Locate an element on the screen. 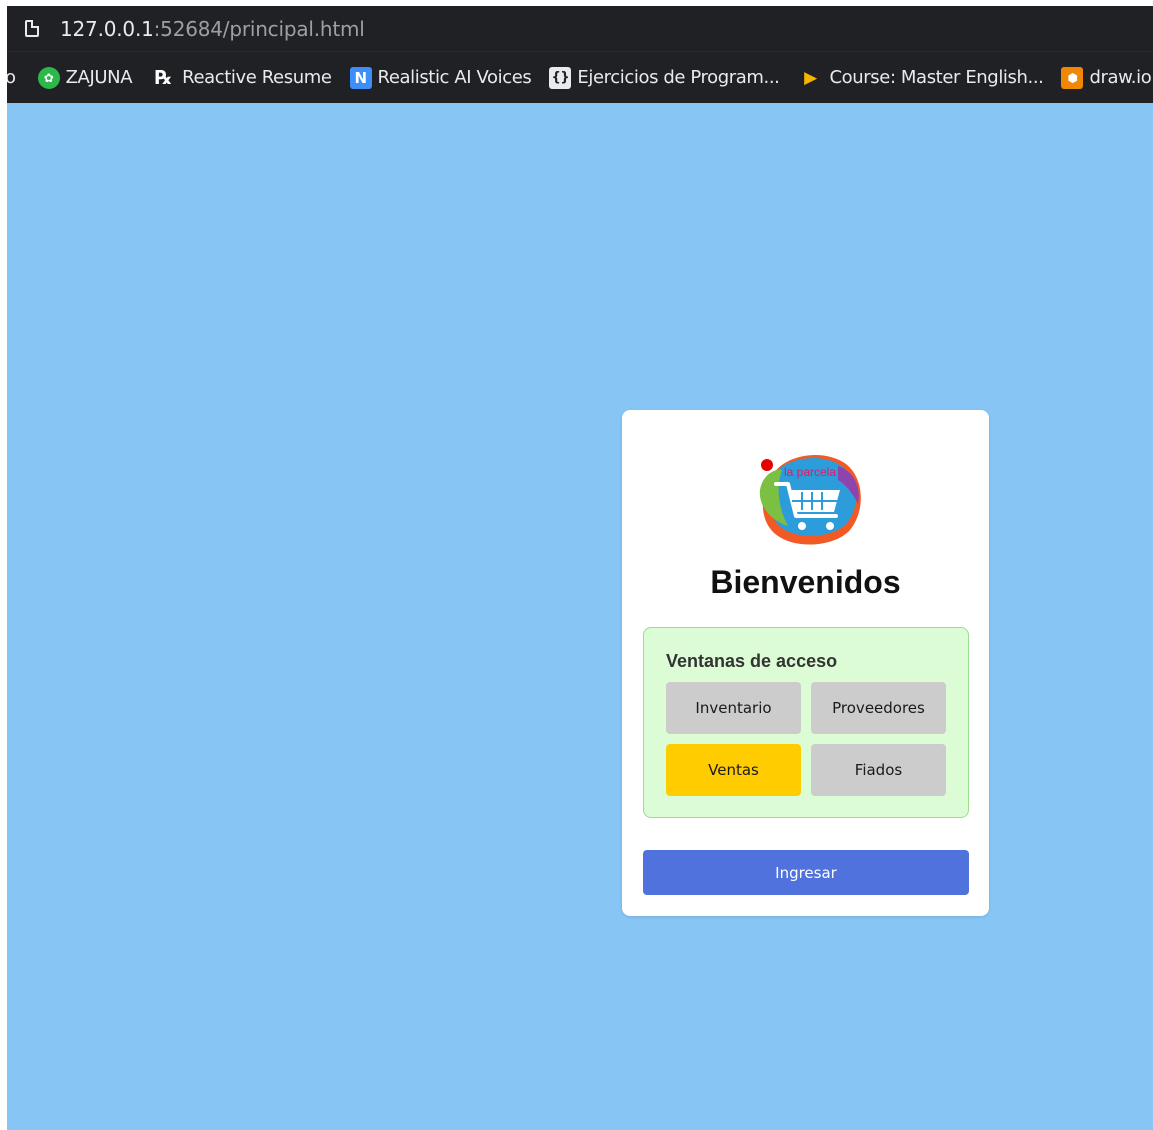 Image resolution: width=1153 pixels, height=1130 pixels. ventas-button: Ventas is located at coordinates (733, 770).